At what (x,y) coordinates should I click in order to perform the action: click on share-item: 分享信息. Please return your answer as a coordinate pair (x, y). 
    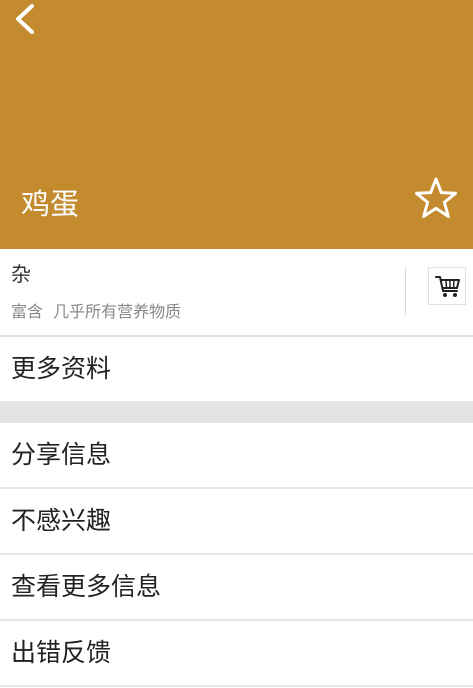
    Looking at the image, I should click on (236, 456).